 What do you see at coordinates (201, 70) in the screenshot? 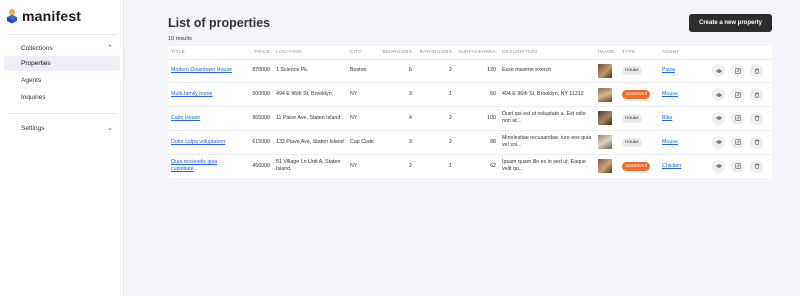
I see `property-title-link: Modern Downtown House` at bounding box center [201, 70].